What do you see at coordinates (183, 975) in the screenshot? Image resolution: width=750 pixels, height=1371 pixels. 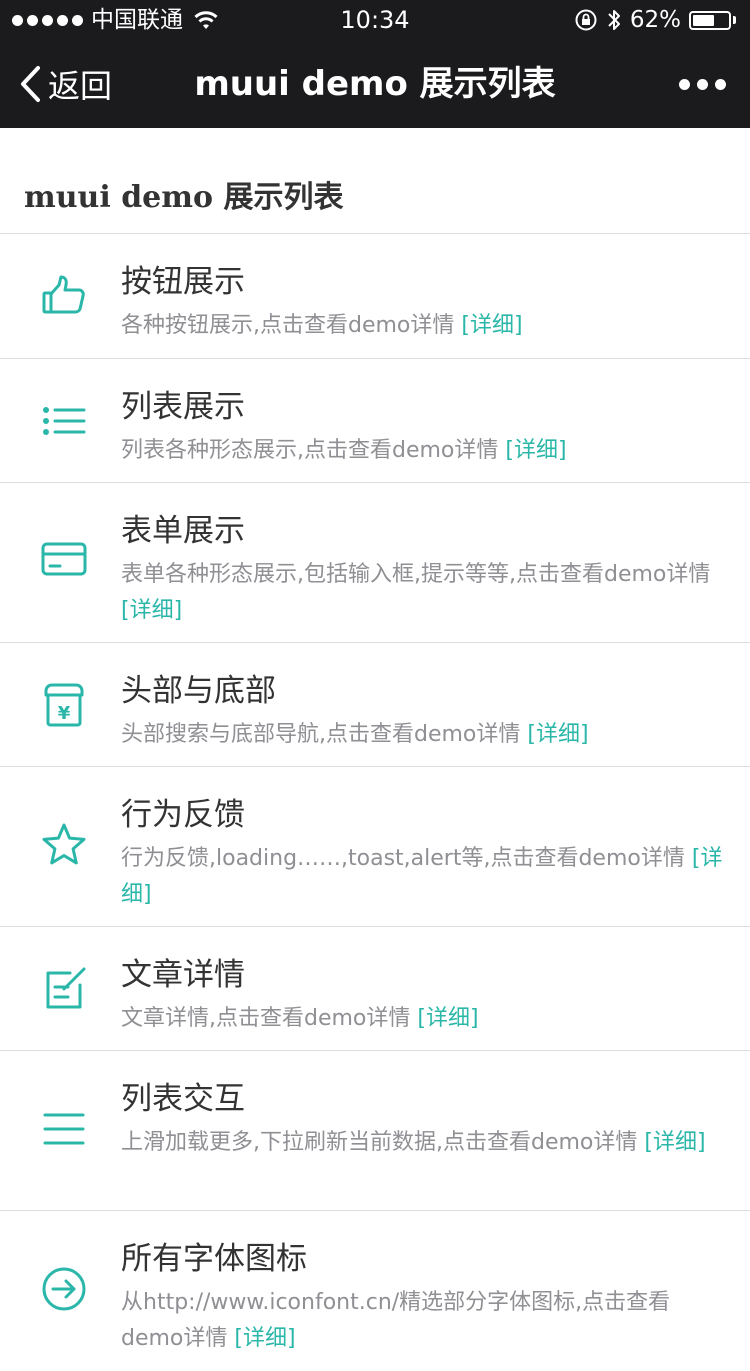 I see `item-title: 文章详情` at bounding box center [183, 975].